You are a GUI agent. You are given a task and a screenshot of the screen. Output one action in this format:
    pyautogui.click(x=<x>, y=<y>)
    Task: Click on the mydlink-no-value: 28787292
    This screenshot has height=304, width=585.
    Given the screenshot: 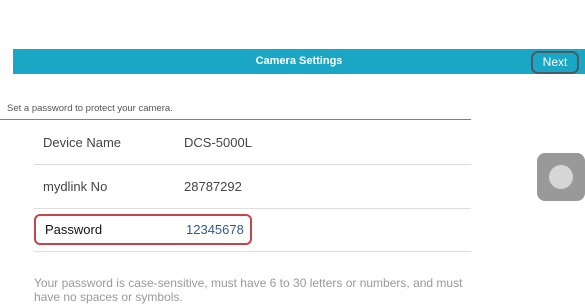 What is the action you would take?
    pyautogui.click(x=213, y=186)
    